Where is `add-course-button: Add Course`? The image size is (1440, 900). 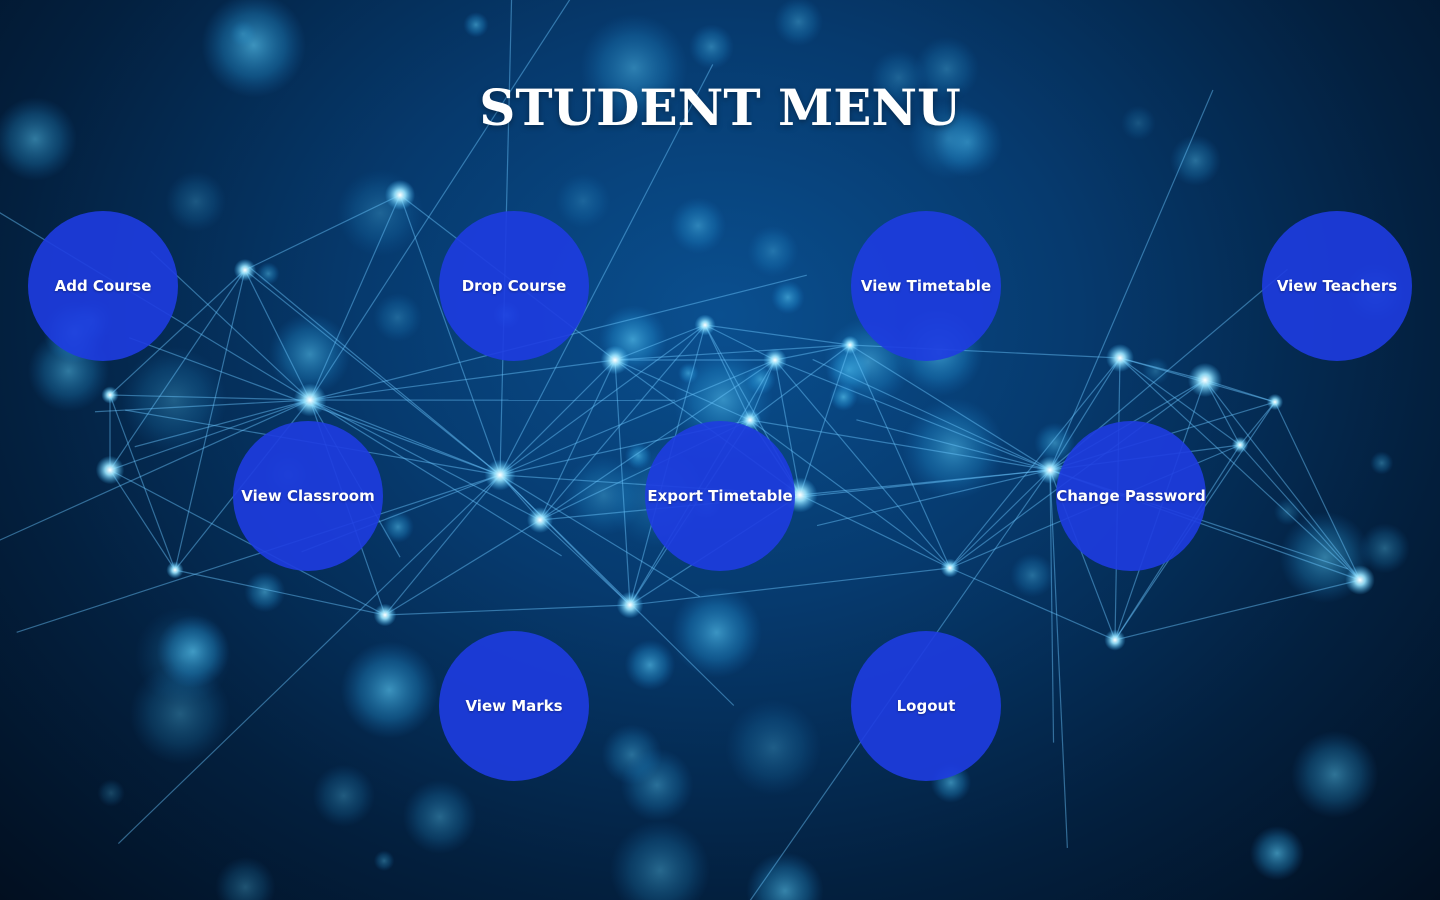 add-course-button: Add Course is located at coordinates (103, 286).